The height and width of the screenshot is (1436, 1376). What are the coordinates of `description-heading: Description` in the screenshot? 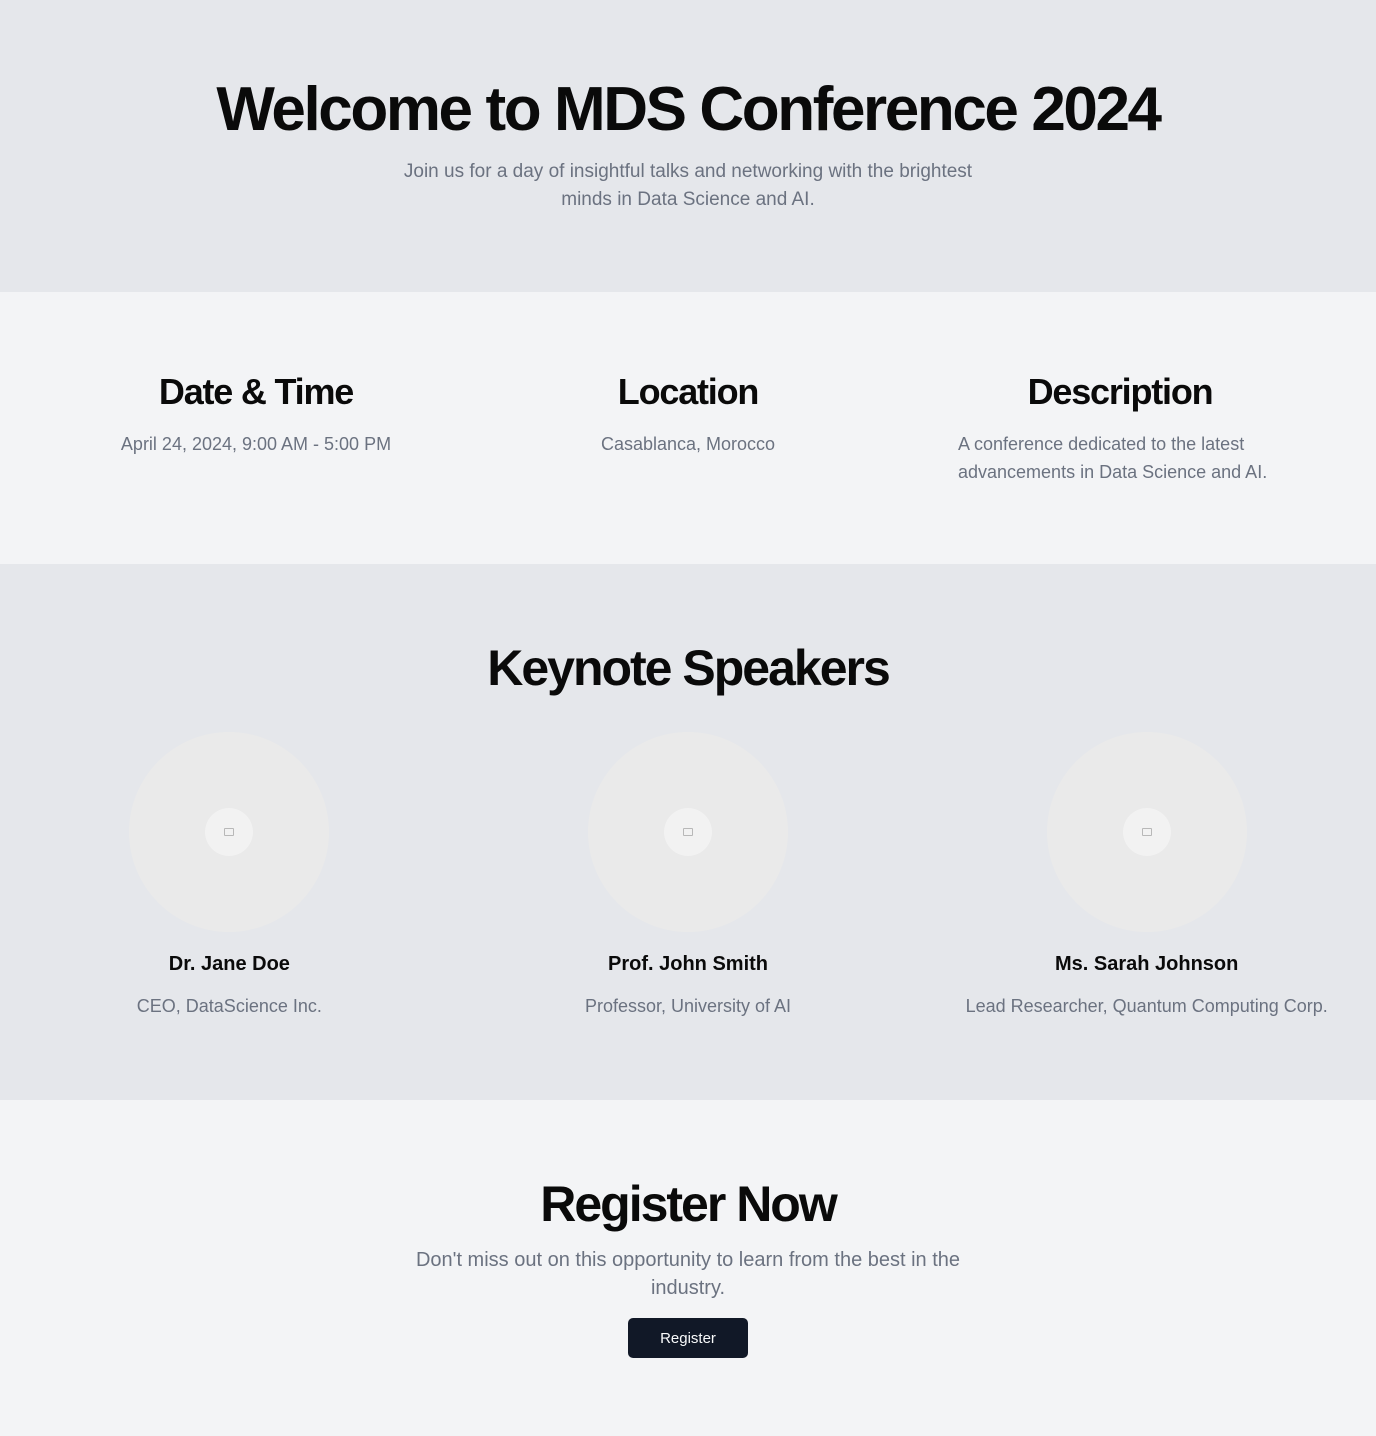 It's located at (1120, 391).